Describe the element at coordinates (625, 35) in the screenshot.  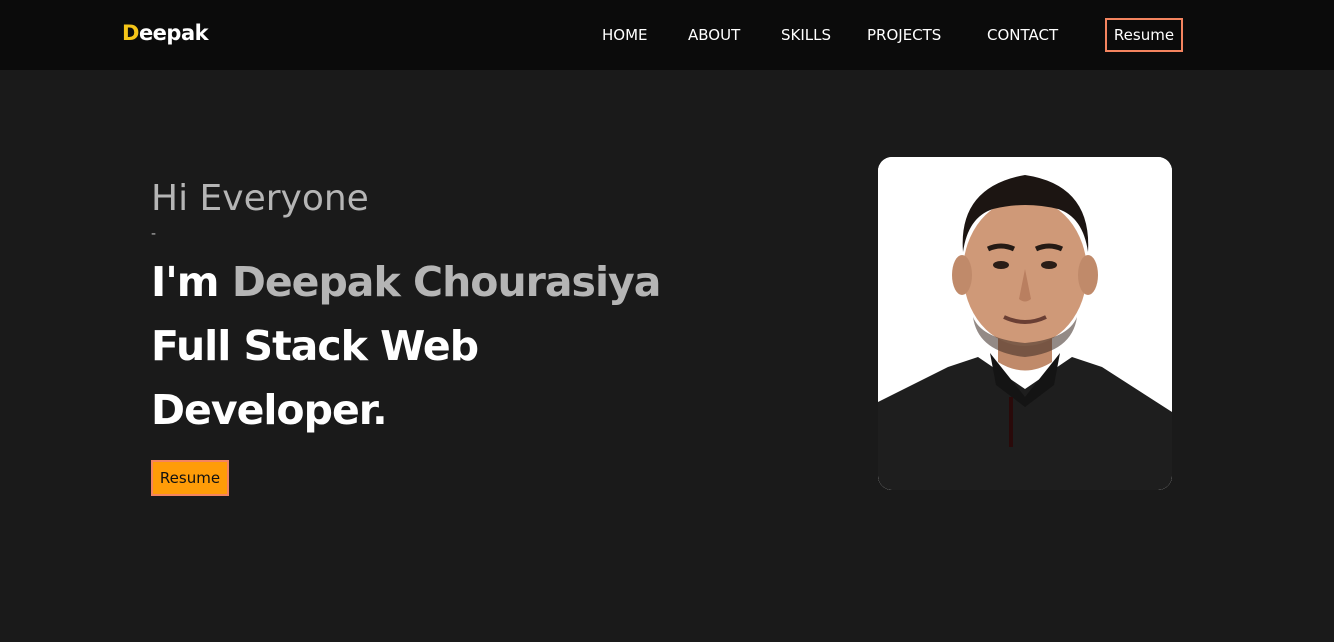
I see `nav-home: HOME` at that location.